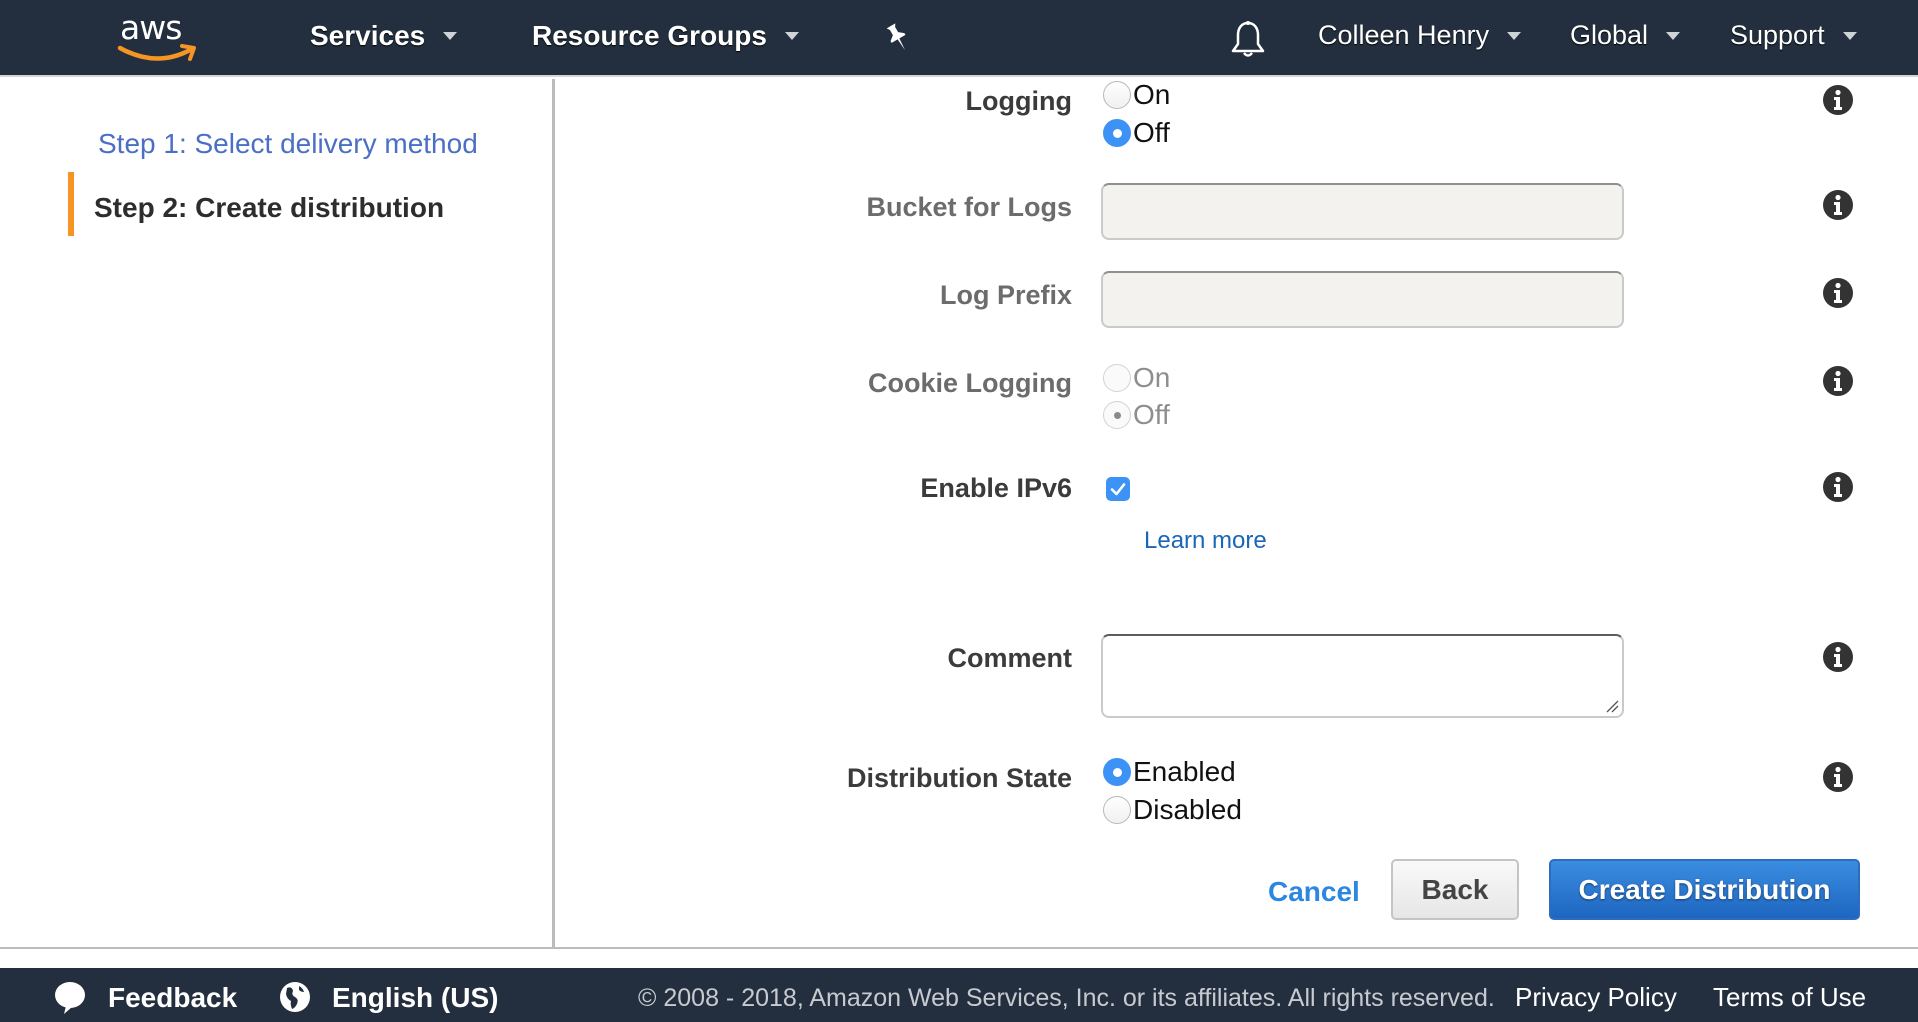 The width and height of the screenshot is (1918, 1022). Describe the element at coordinates (295, 997) in the screenshot. I see `globe-icon` at that location.